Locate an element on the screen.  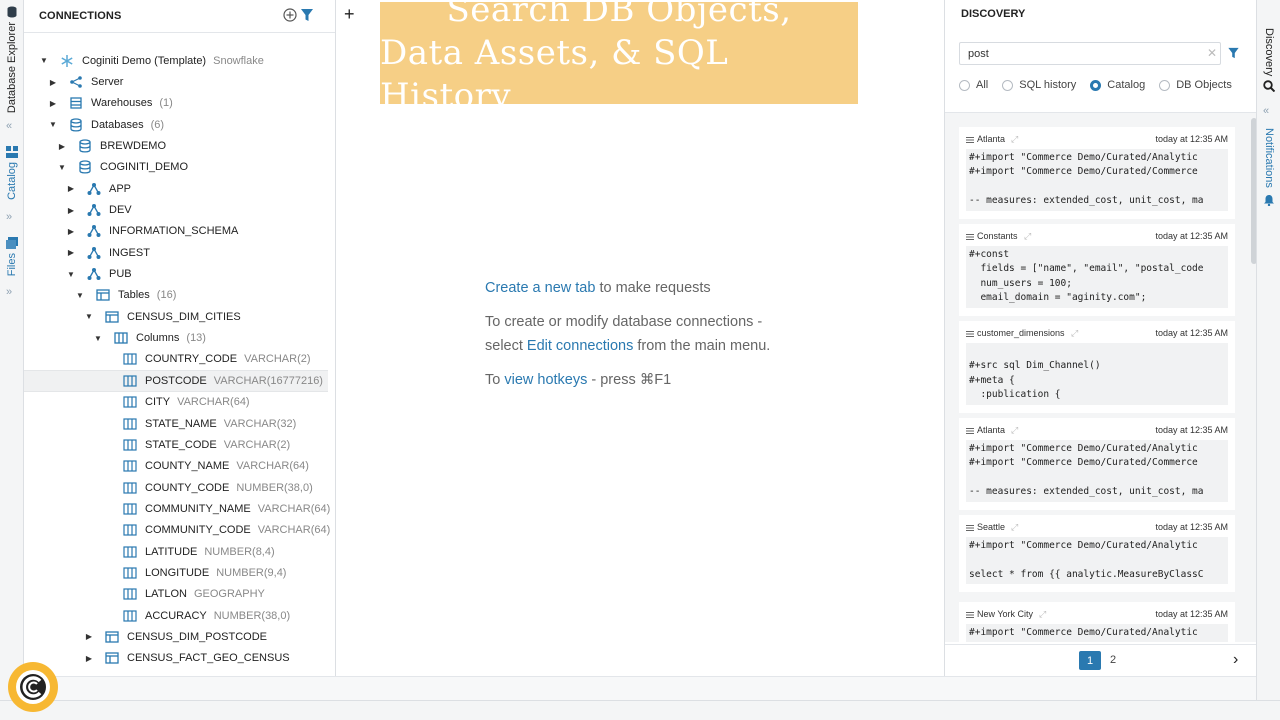
coginiti-logo is located at coordinates (33, 687).